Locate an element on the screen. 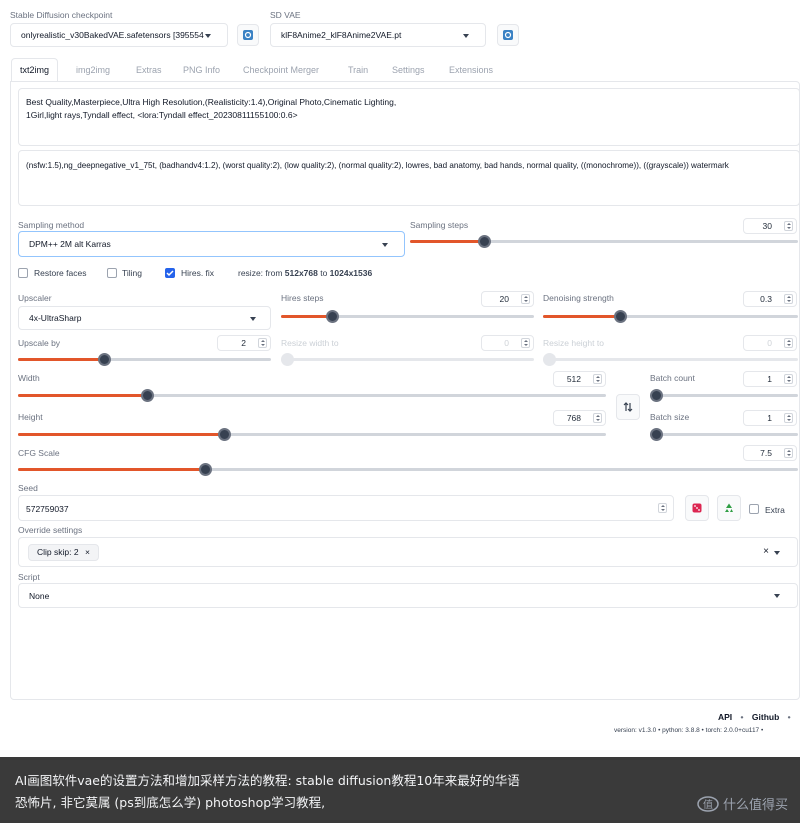 Image resolution: width=800 pixels, height=823 pixels. tiling-label: Tiling is located at coordinates (132, 273).